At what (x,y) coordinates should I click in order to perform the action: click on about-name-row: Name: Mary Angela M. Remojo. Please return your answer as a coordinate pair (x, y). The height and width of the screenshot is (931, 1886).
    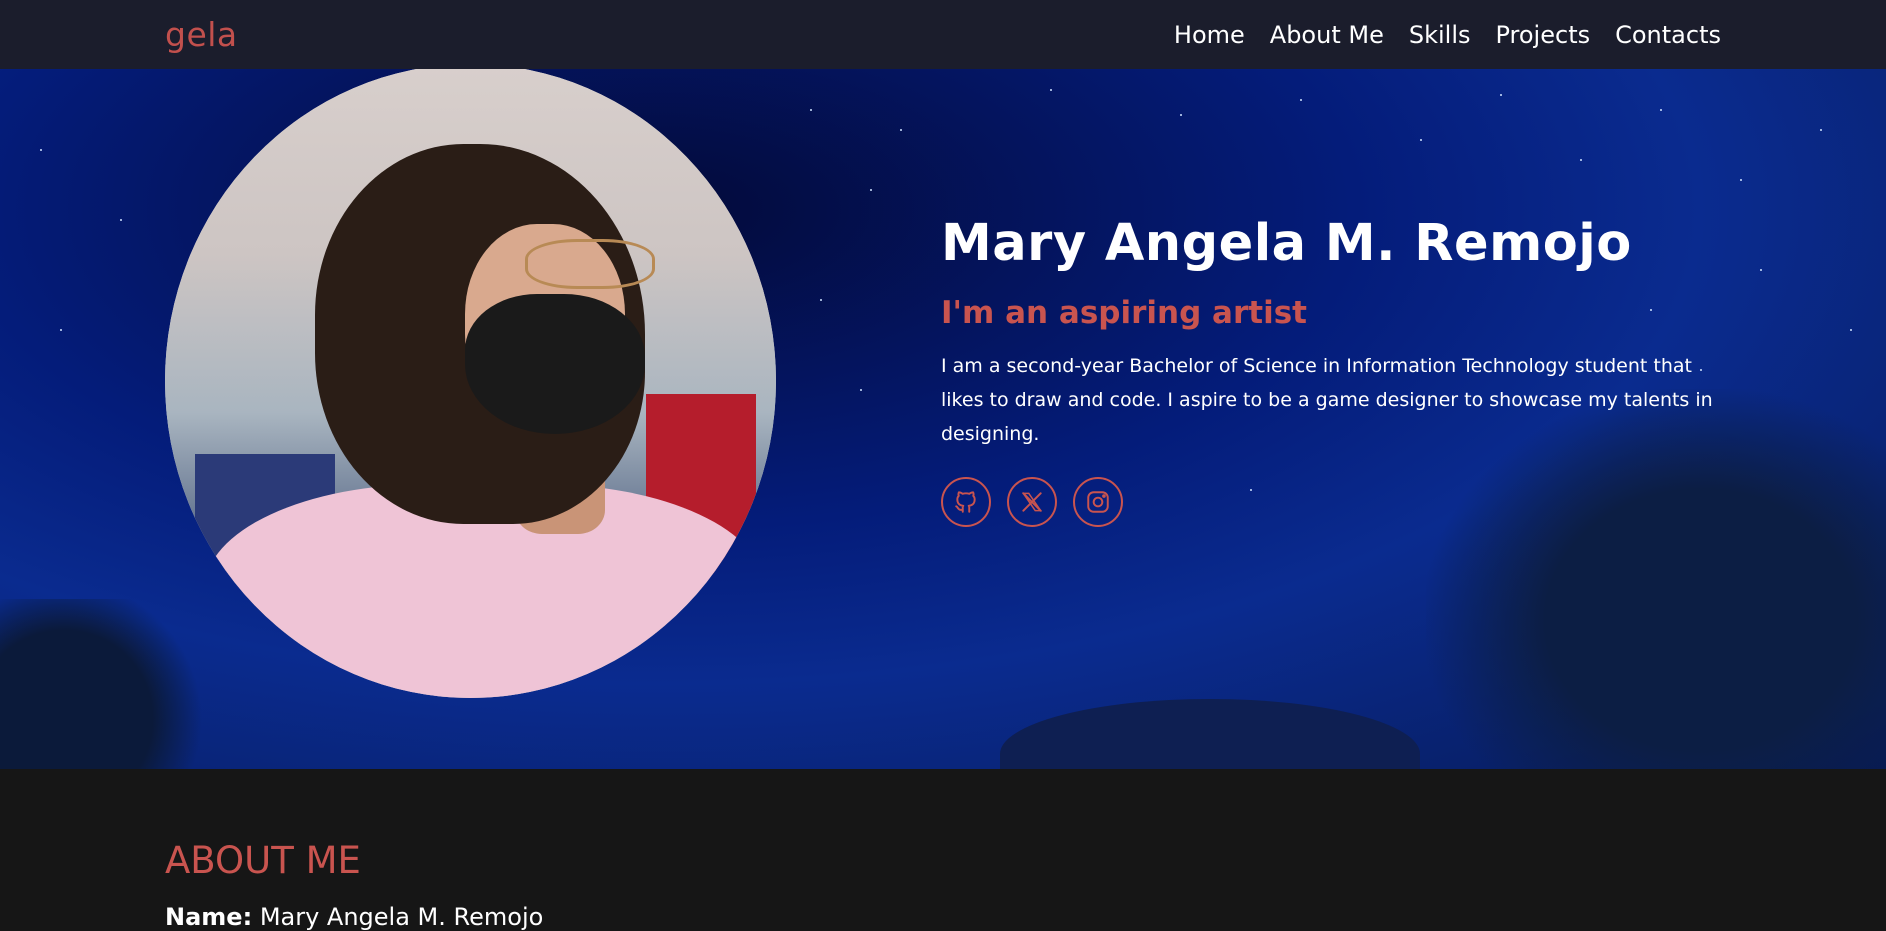
    Looking at the image, I should click on (354, 917).